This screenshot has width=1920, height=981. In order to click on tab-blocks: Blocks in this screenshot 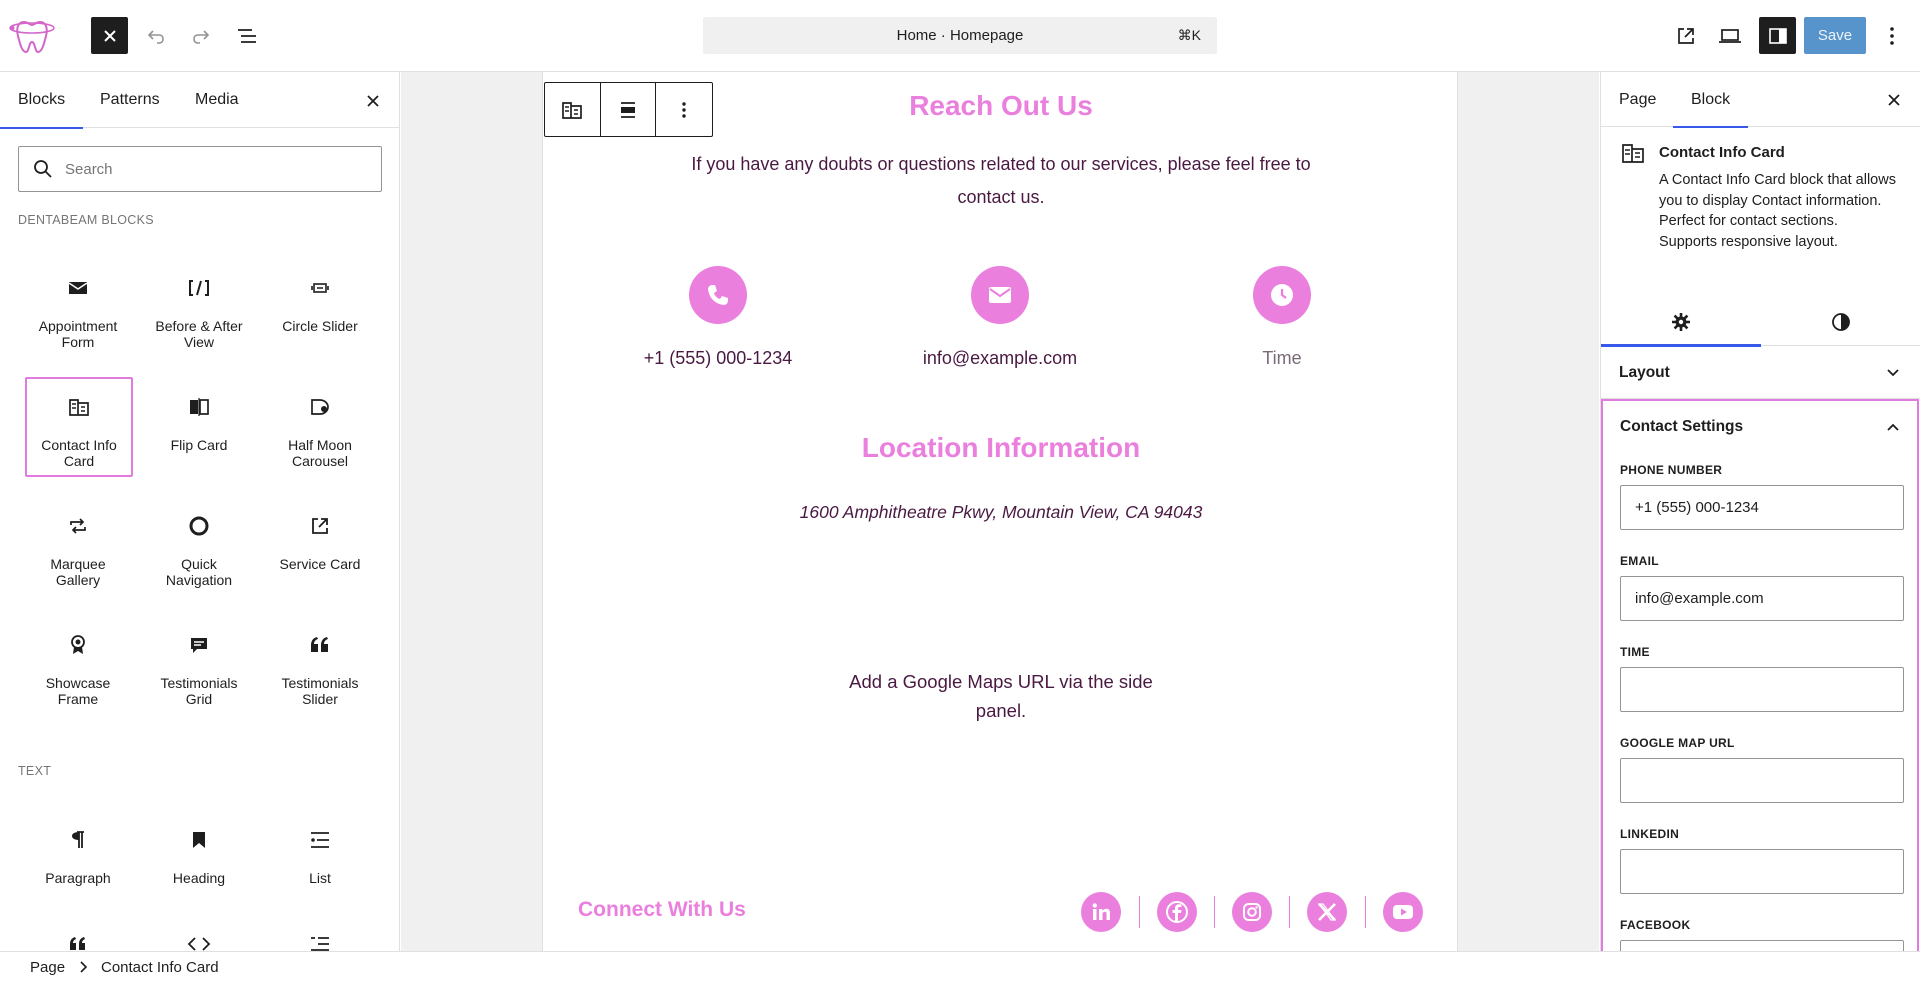, I will do `click(42, 100)`.